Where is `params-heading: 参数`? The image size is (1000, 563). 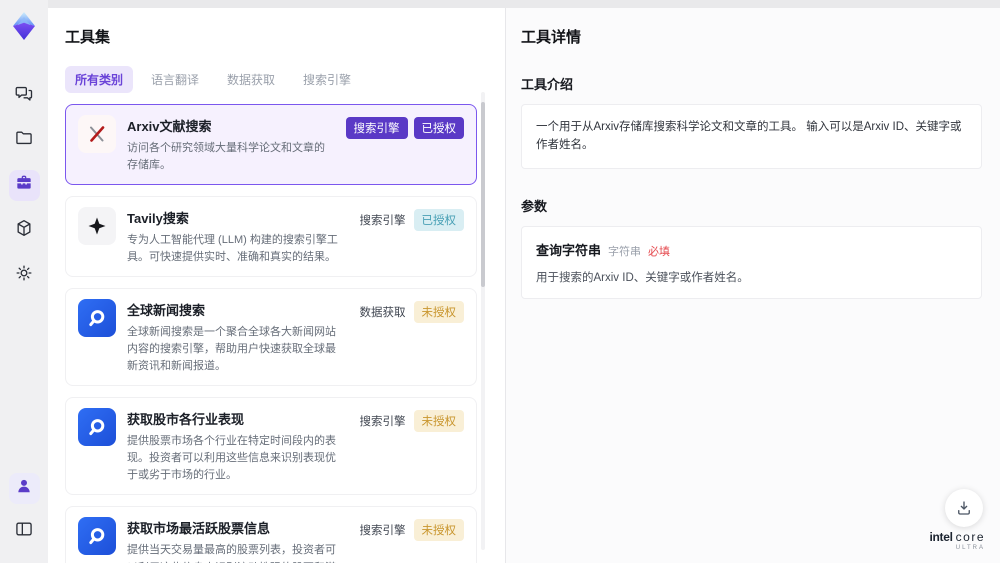
params-heading: 参数 is located at coordinates (534, 206).